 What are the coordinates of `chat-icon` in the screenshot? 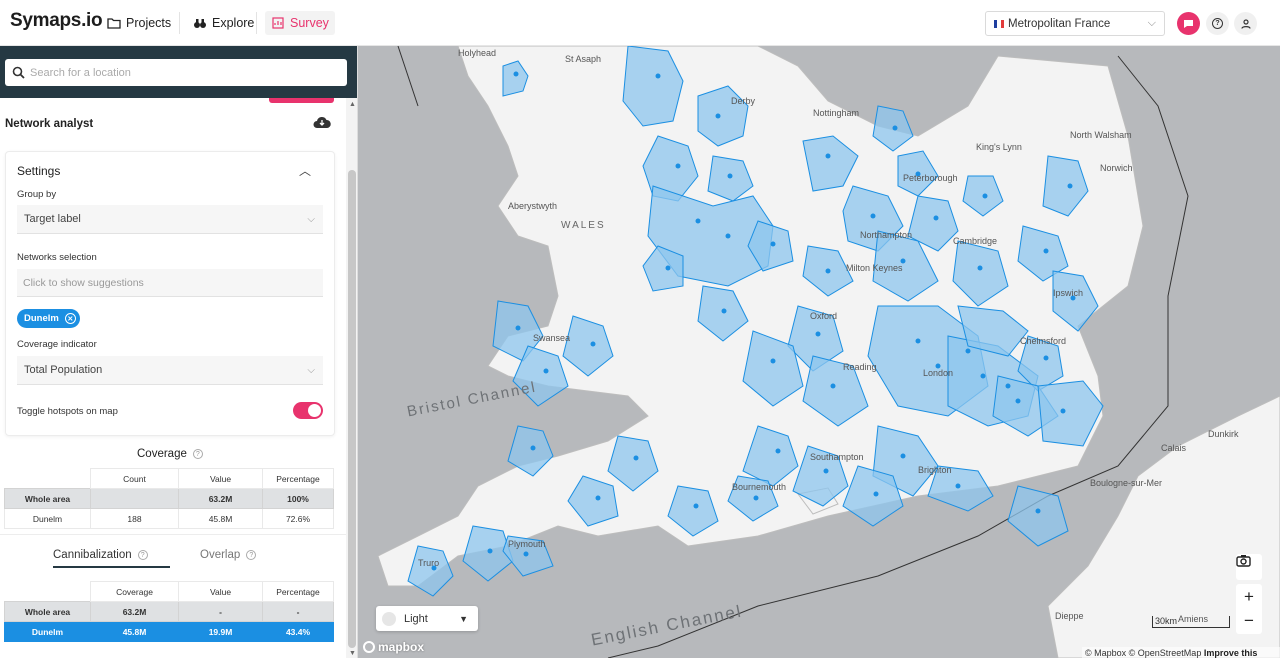 It's located at (1188, 23).